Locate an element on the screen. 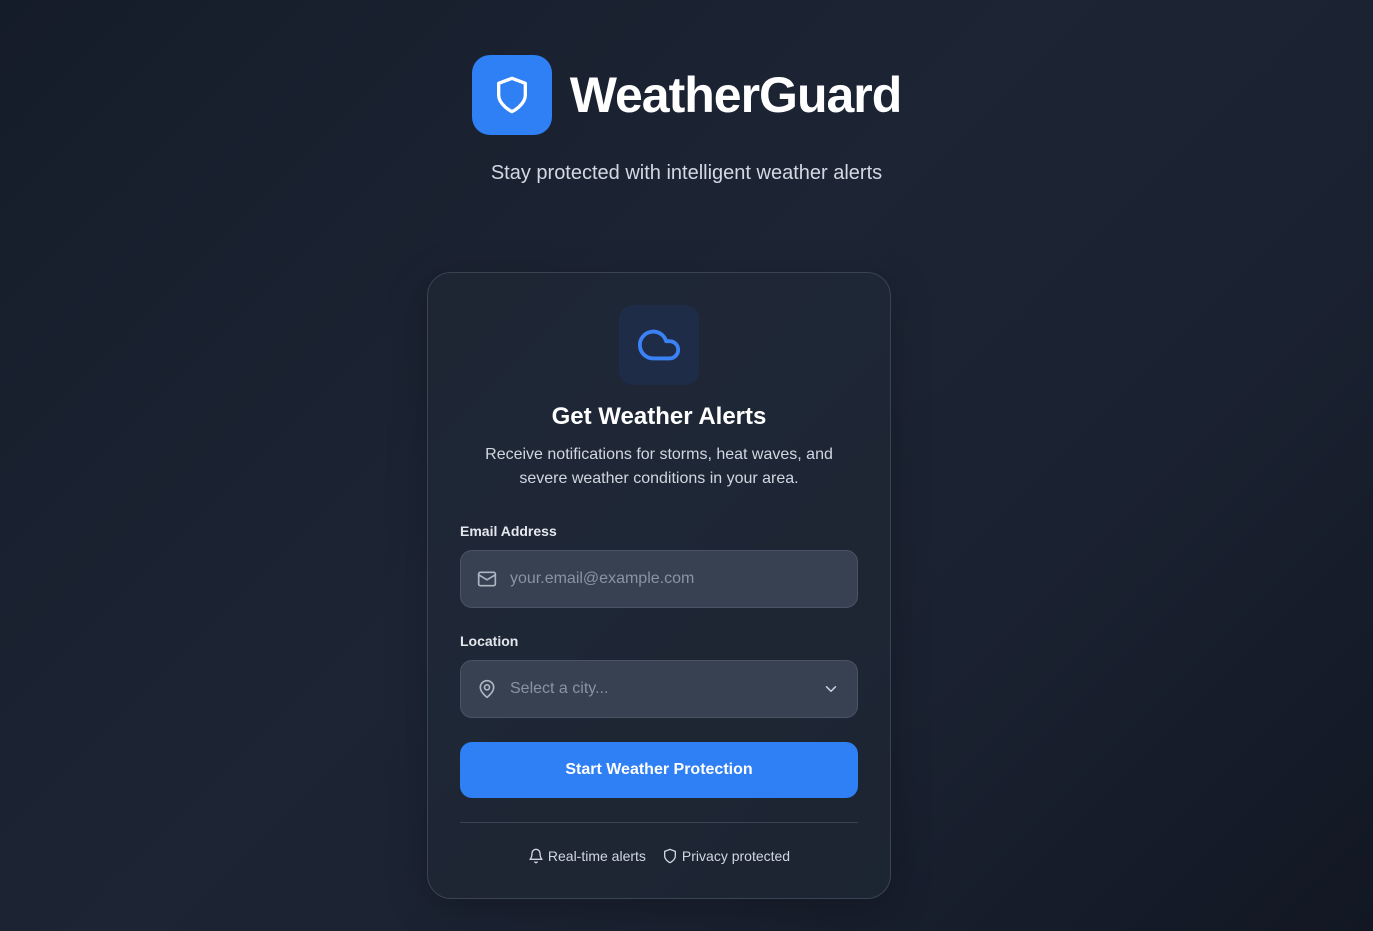 This screenshot has height=931, width=1373. location-label: Location is located at coordinates (489, 641).